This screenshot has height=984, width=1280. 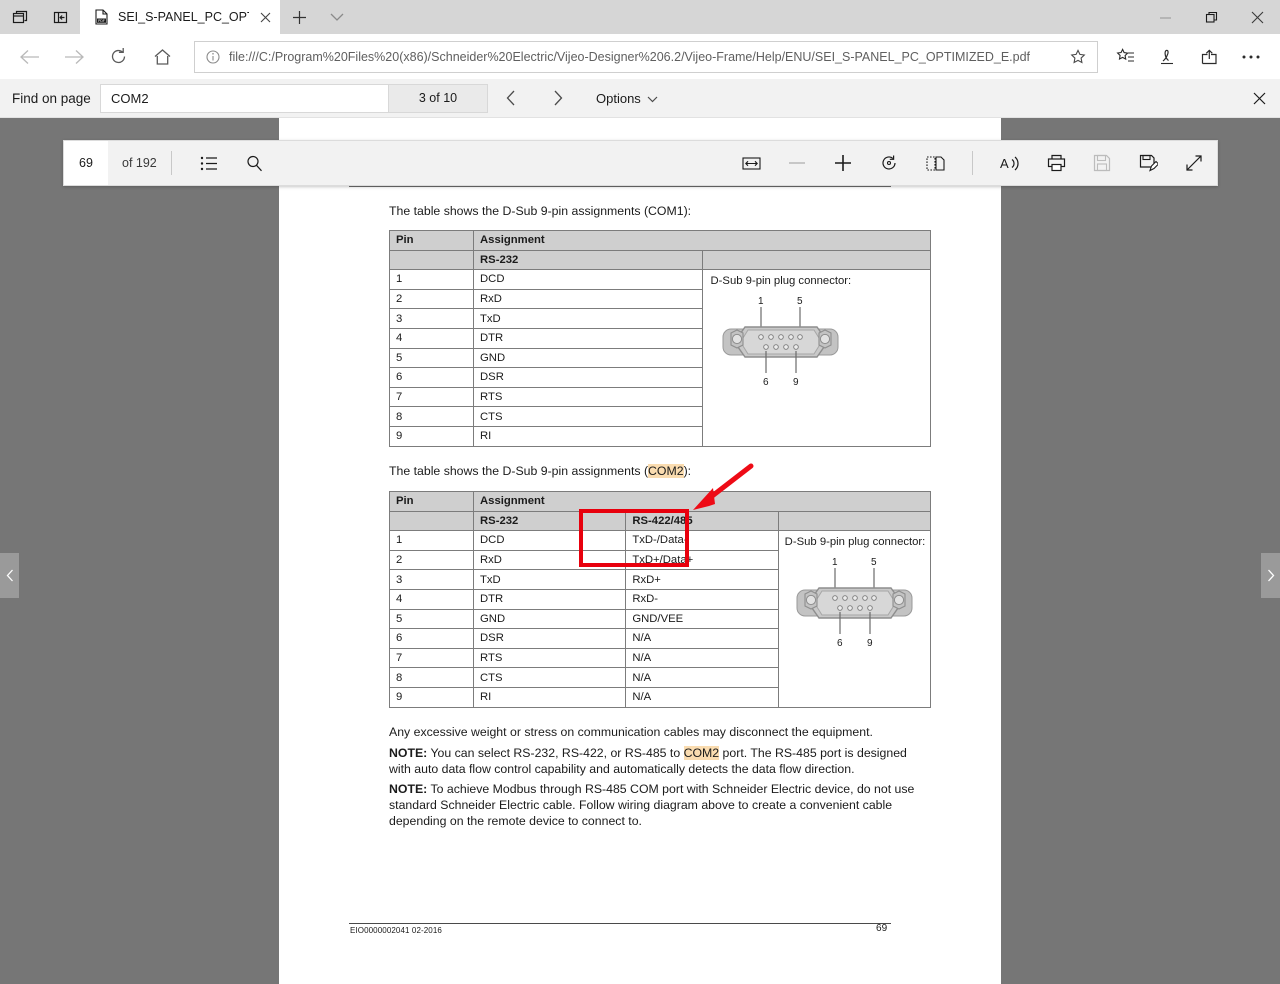 What do you see at coordinates (549, 697) in the screenshot?
I see `cell-rs232: RI` at bounding box center [549, 697].